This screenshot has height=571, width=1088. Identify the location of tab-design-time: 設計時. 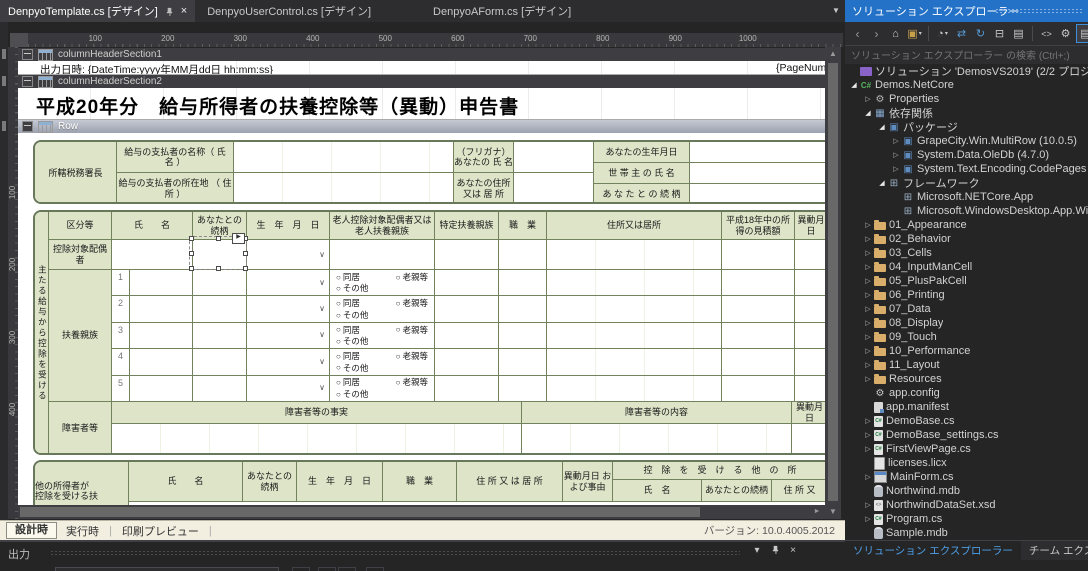
(31, 530).